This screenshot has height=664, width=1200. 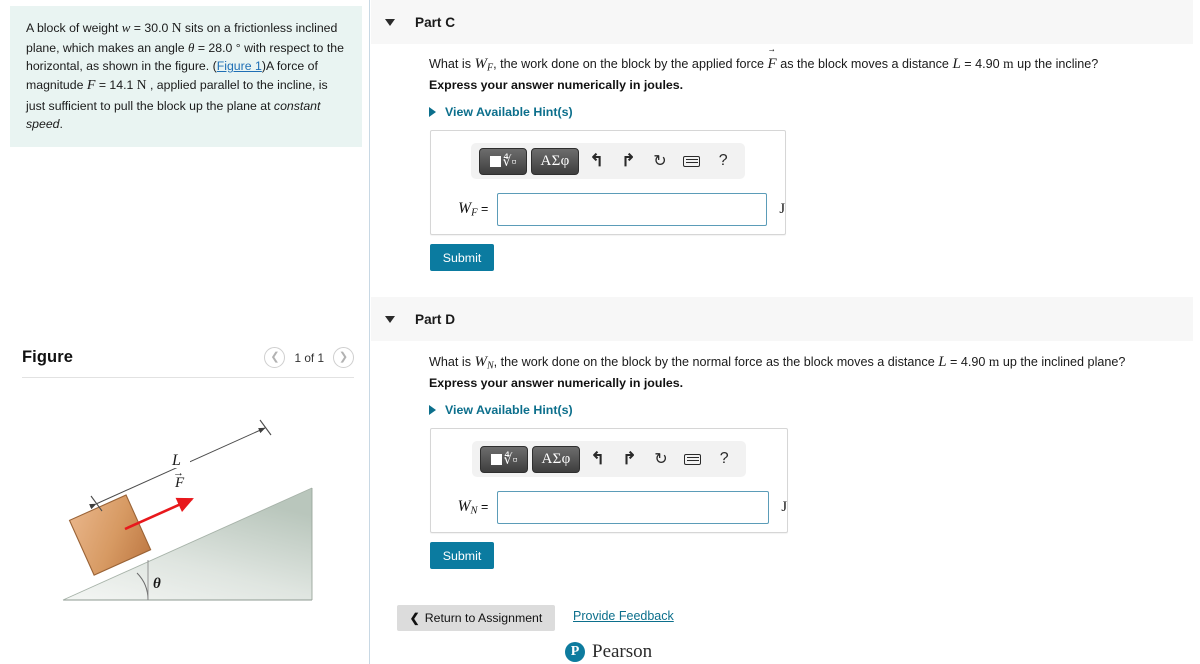 What do you see at coordinates (110, 535) in the screenshot?
I see `block` at bounding box center [110, 535].